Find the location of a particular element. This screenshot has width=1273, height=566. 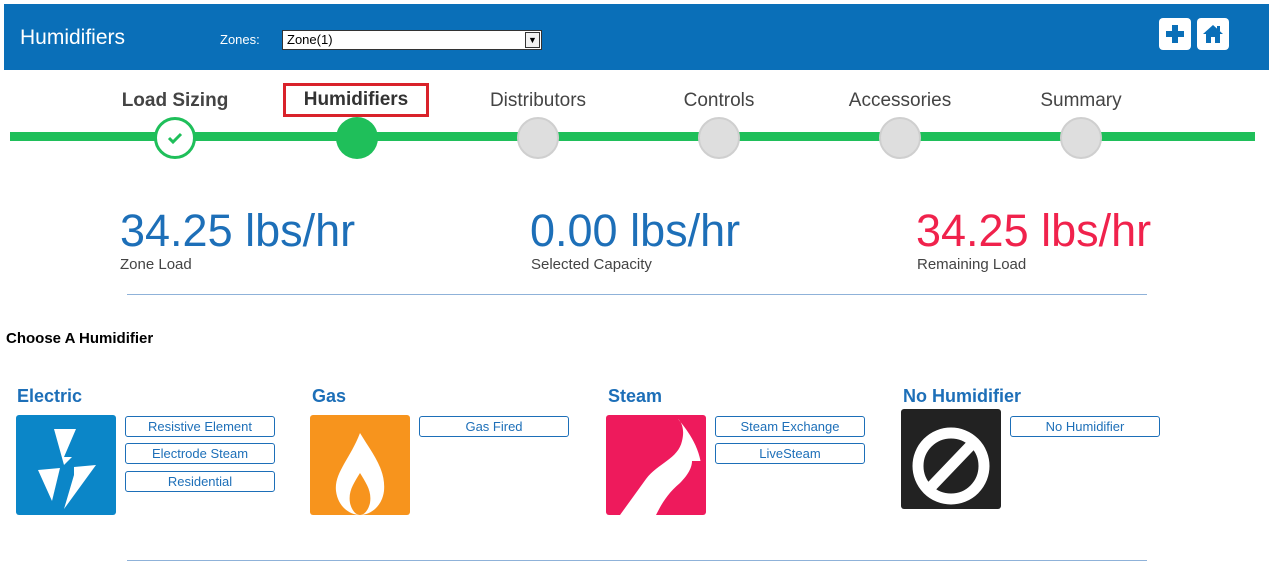

no-humidifier-category-tile is located at coordinates (951, 459).